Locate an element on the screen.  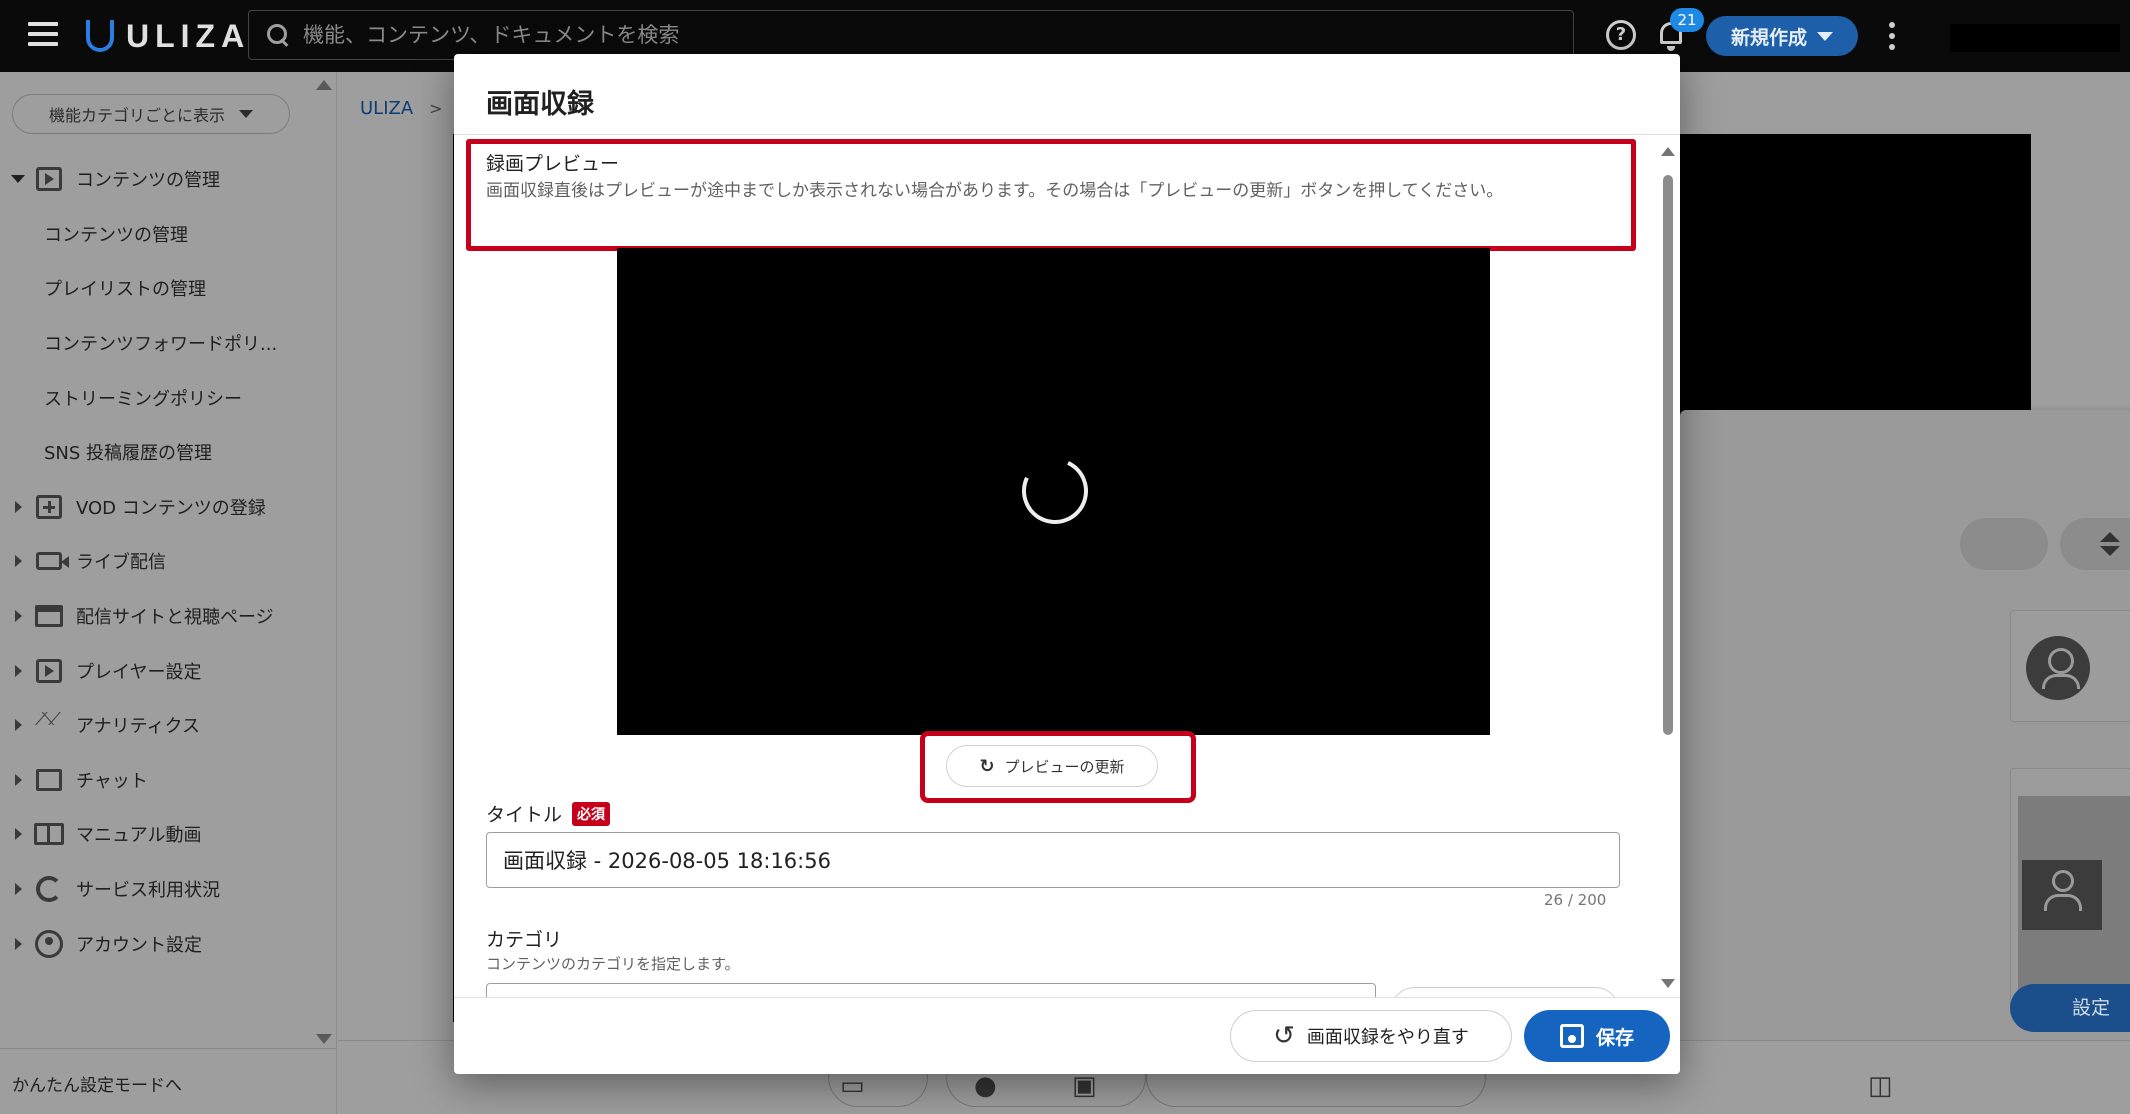
sidebar-scroll-down-icon is located at coordinates (324, 1039).